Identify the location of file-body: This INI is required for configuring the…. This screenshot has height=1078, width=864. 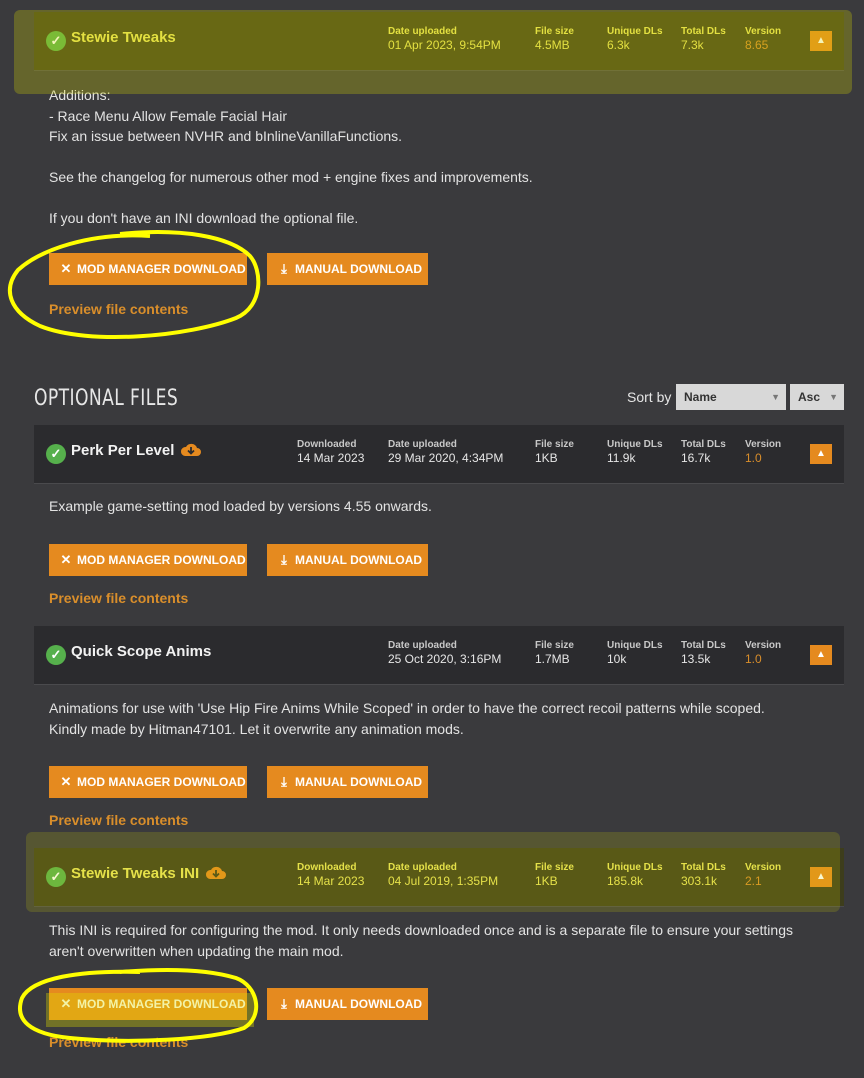
(439, 992).